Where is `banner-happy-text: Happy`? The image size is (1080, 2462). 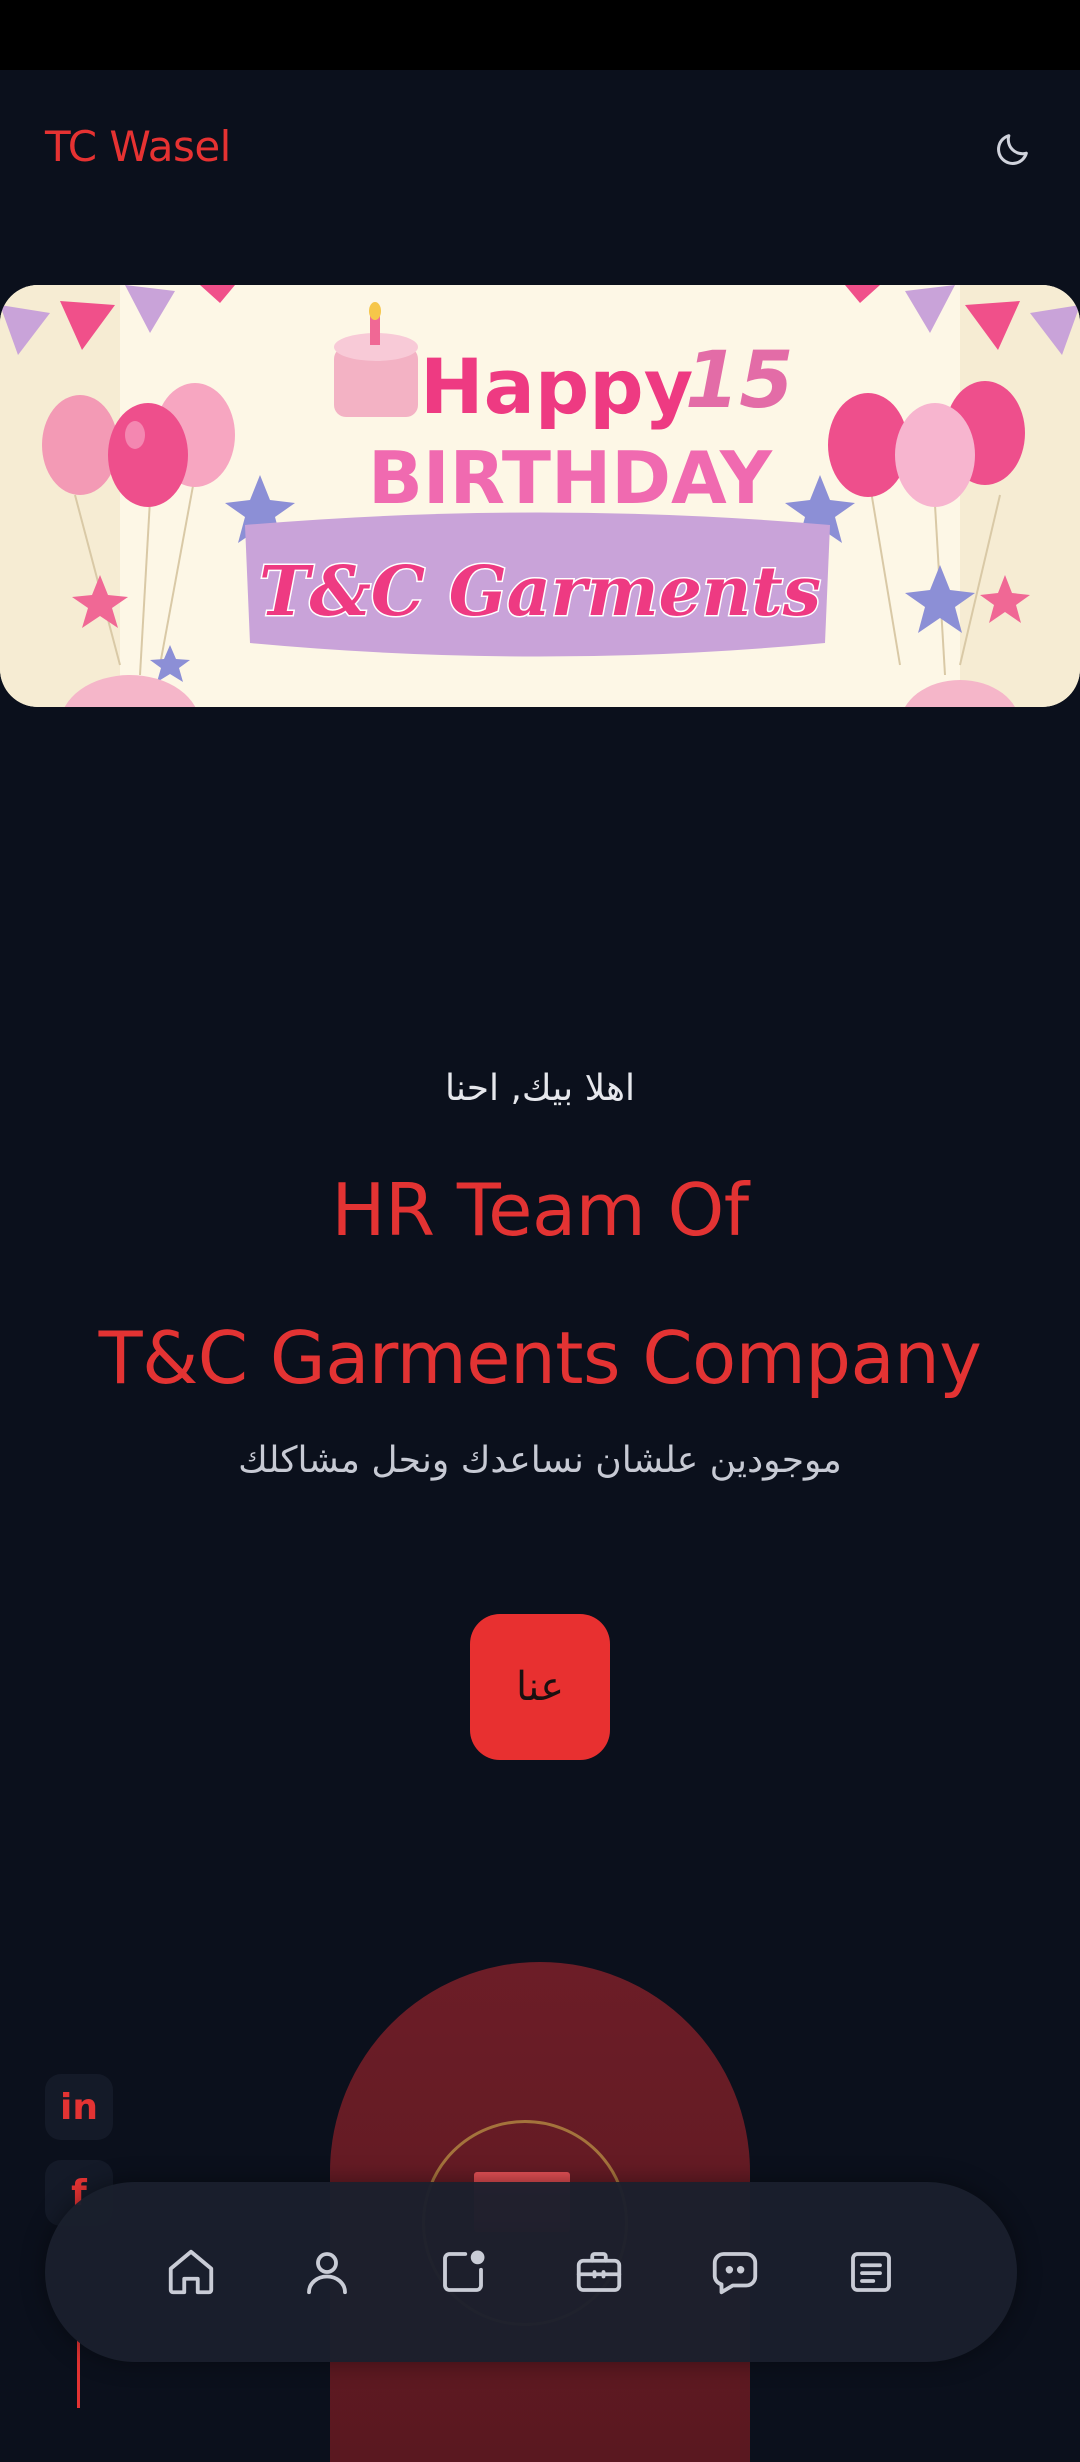 banner-happy-text: Happy is located at coordinates (556, 386).